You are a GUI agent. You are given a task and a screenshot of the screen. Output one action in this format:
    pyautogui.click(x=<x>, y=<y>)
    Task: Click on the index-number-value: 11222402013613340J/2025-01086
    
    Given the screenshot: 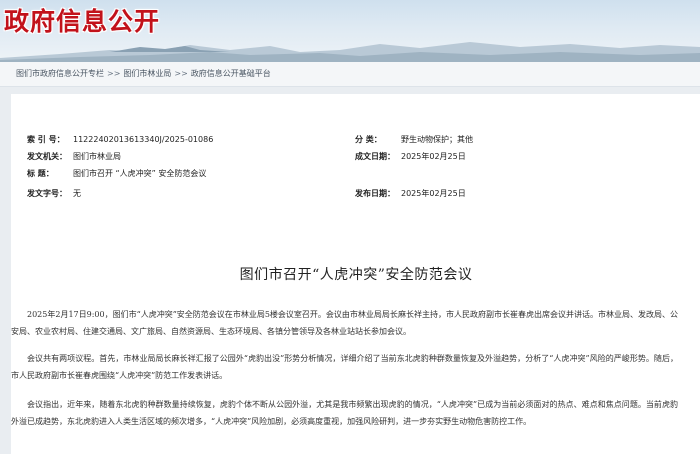 What is the action you would take?
    pyautogui.click(x=143, y=139)
    